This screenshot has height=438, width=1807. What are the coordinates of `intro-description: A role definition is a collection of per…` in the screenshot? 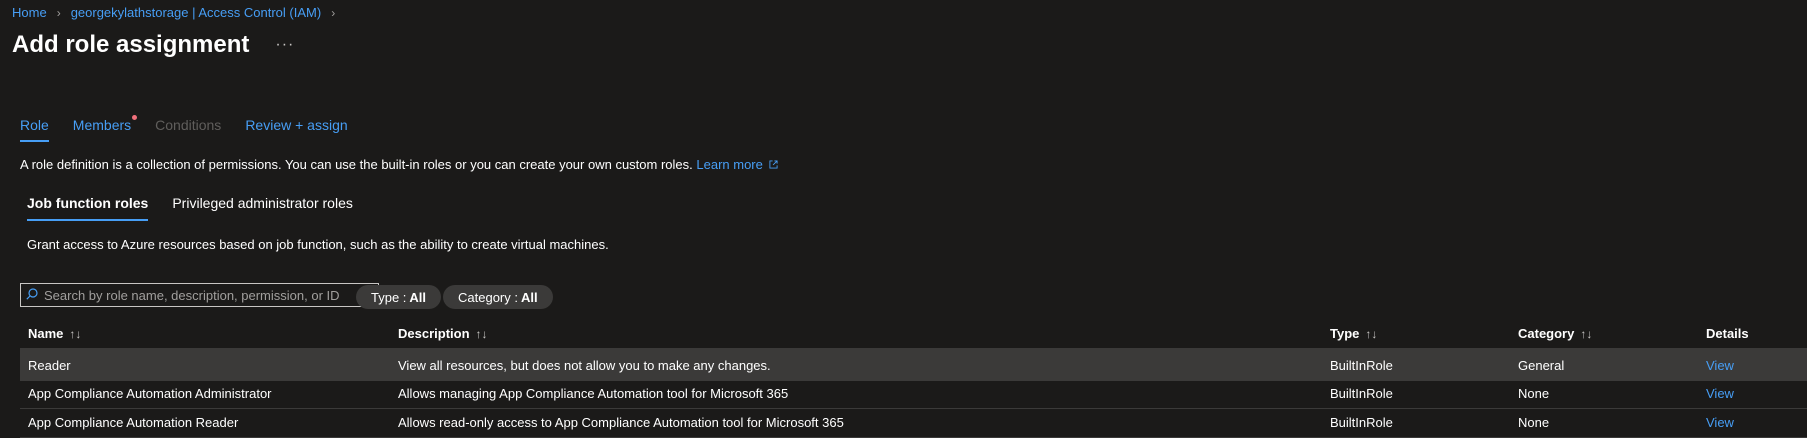 It's located at (356, 164).